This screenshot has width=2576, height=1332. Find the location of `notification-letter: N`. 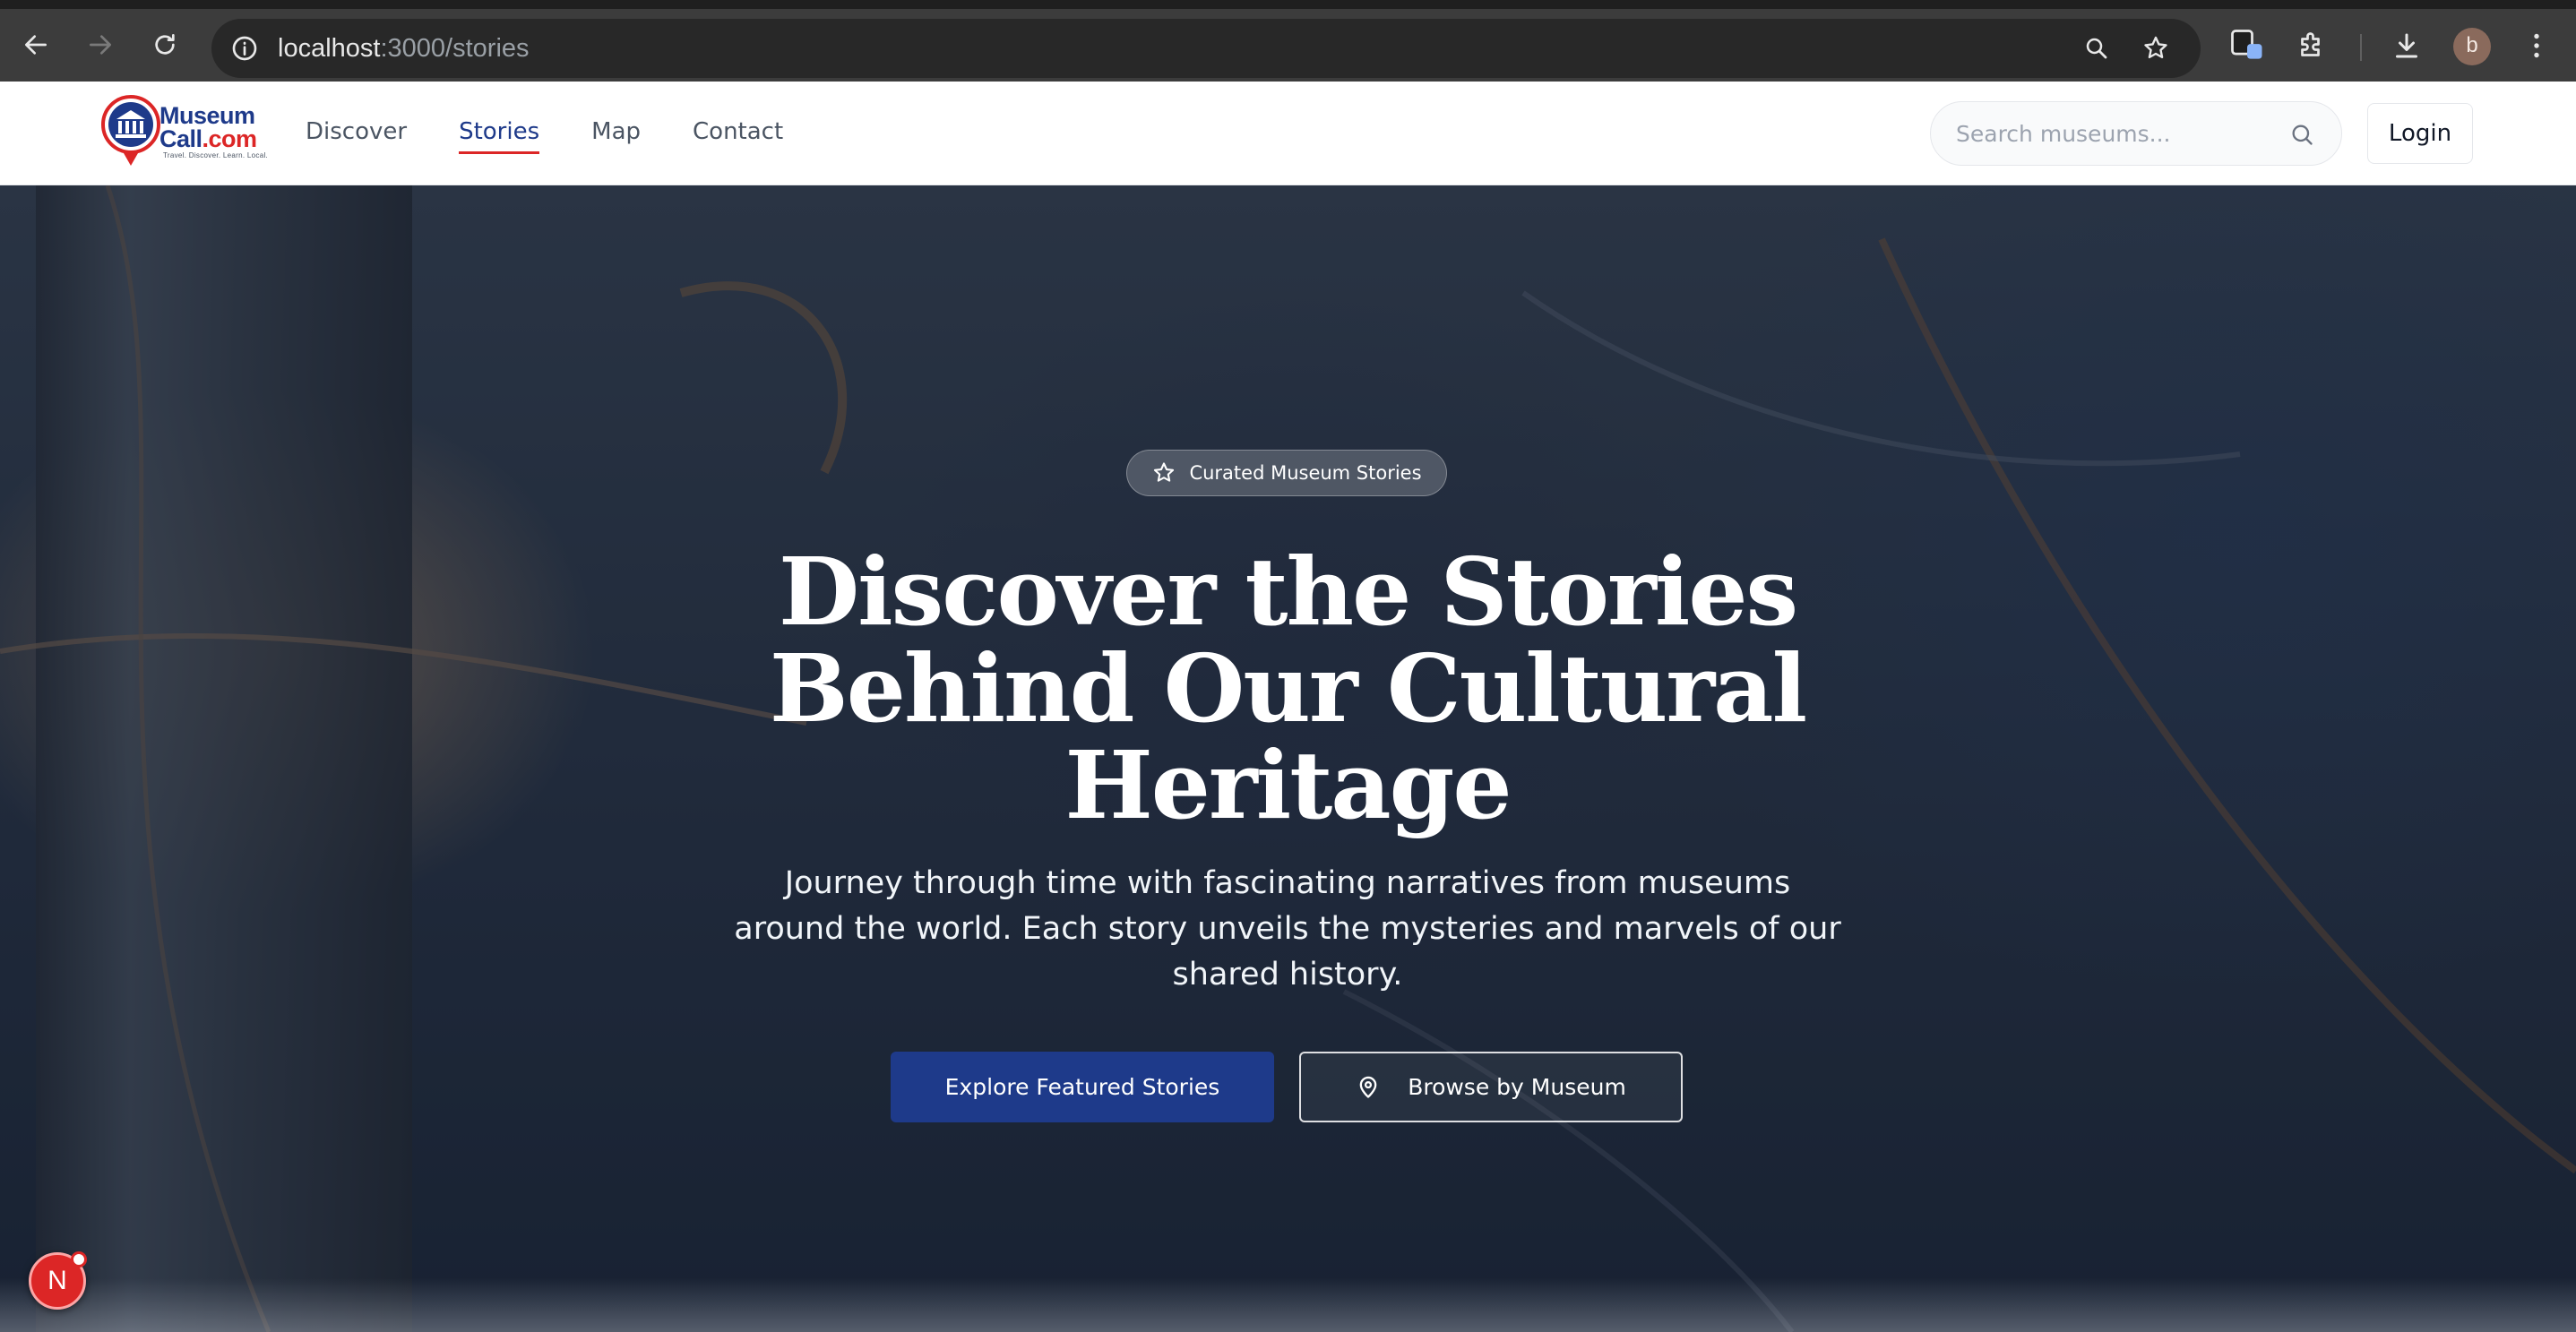

notification-letter: N is located at coordinates (57, 1280).